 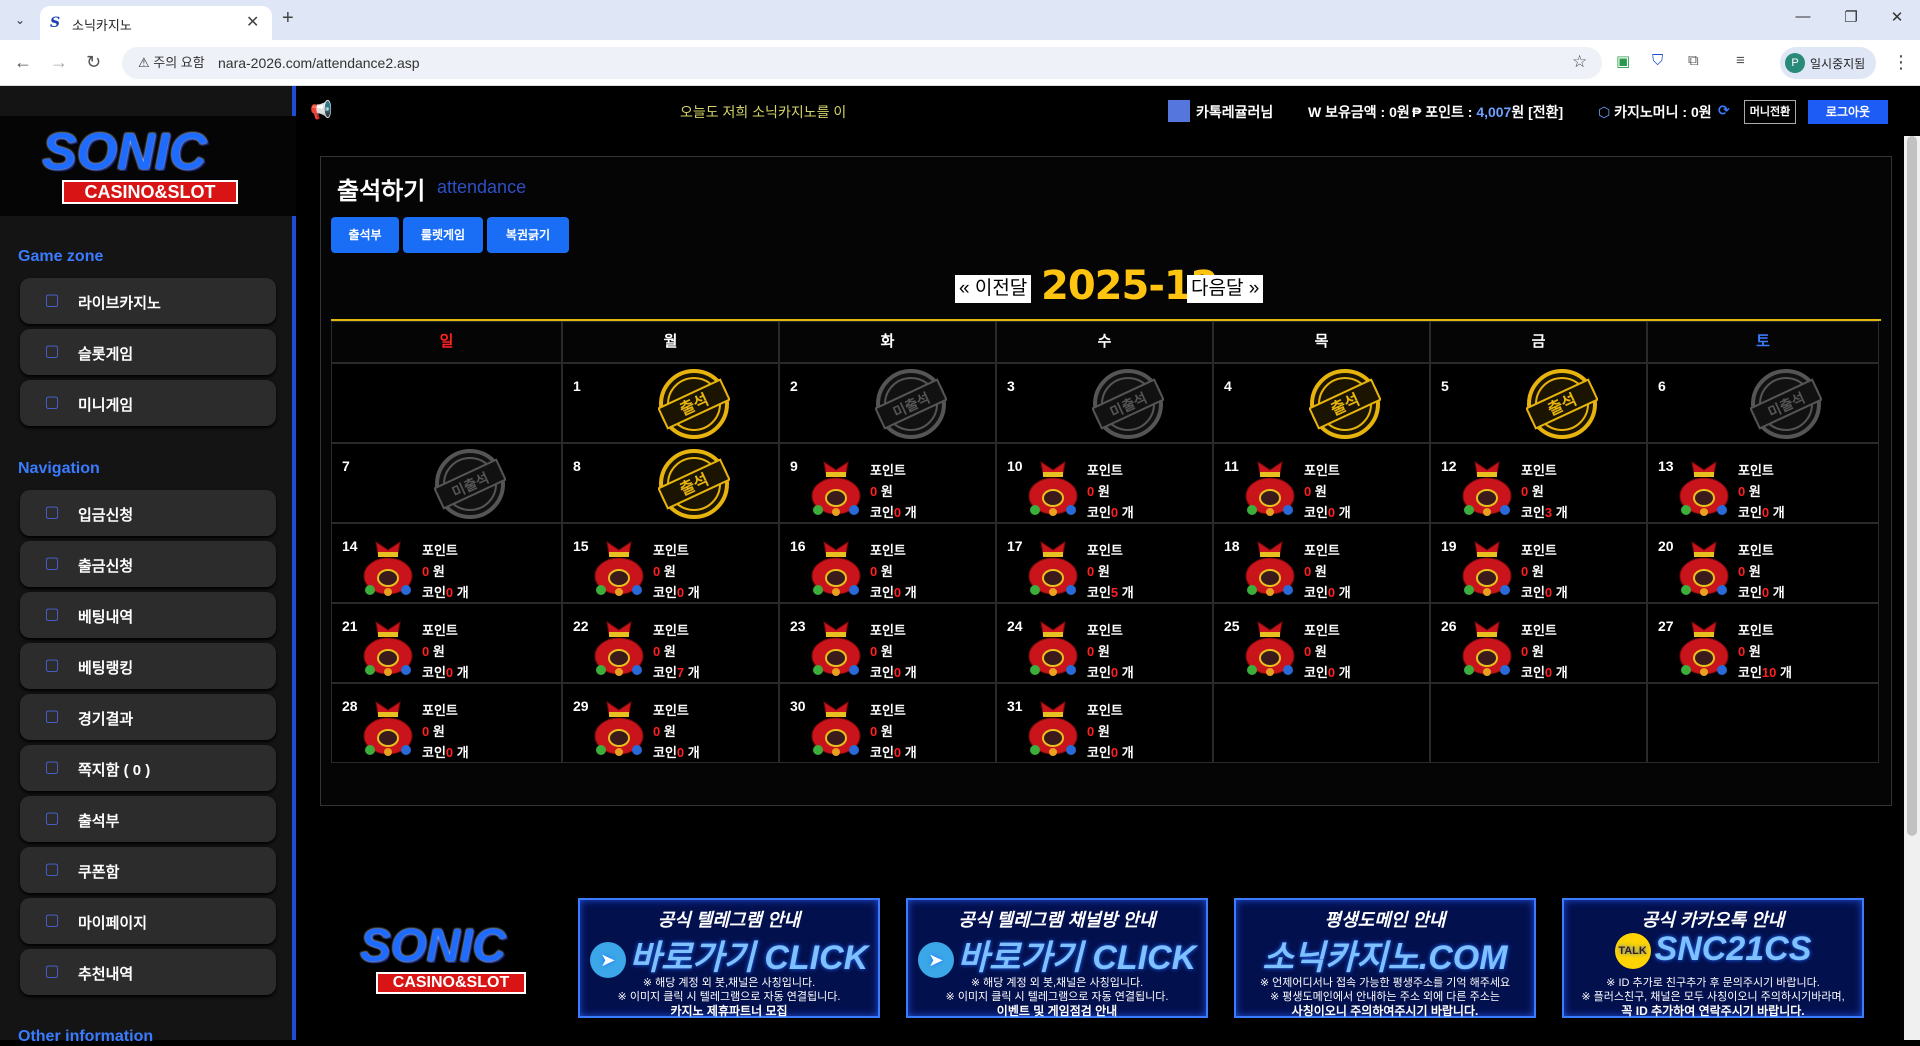 I want to click on coin-value: 코인3 개, so click(x=1544, y=512).